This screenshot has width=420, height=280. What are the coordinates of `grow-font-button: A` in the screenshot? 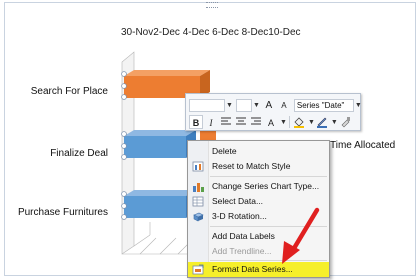 It's located at (269, 105).